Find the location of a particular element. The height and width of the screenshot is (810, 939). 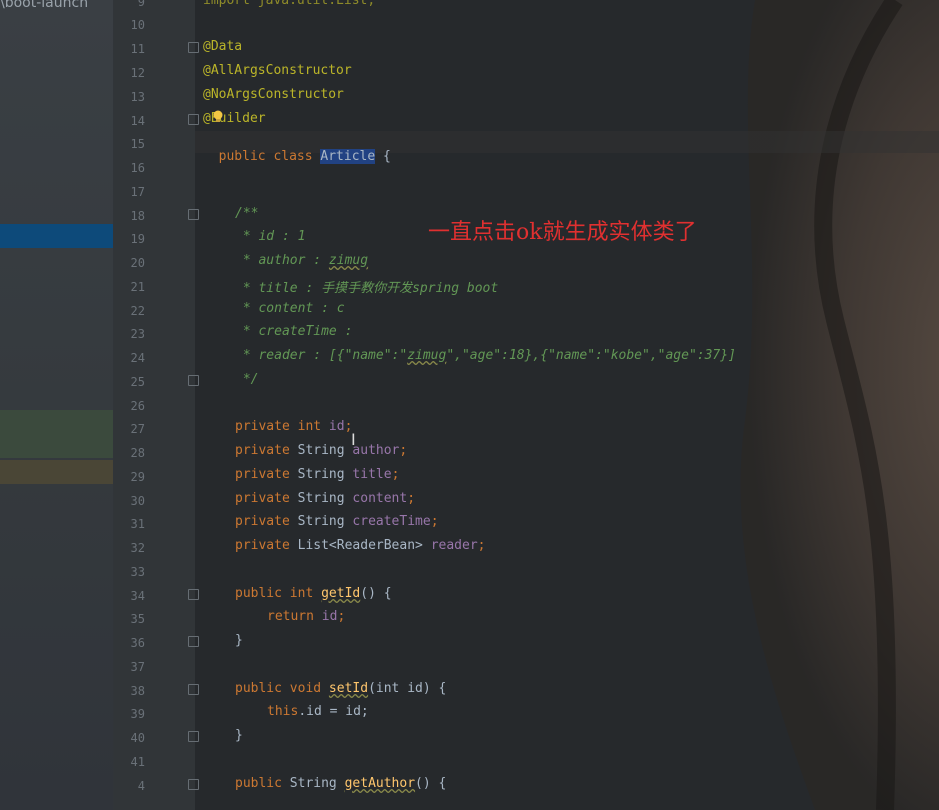

code-line-39: this.id = id; is located at coordinates (318, 711).